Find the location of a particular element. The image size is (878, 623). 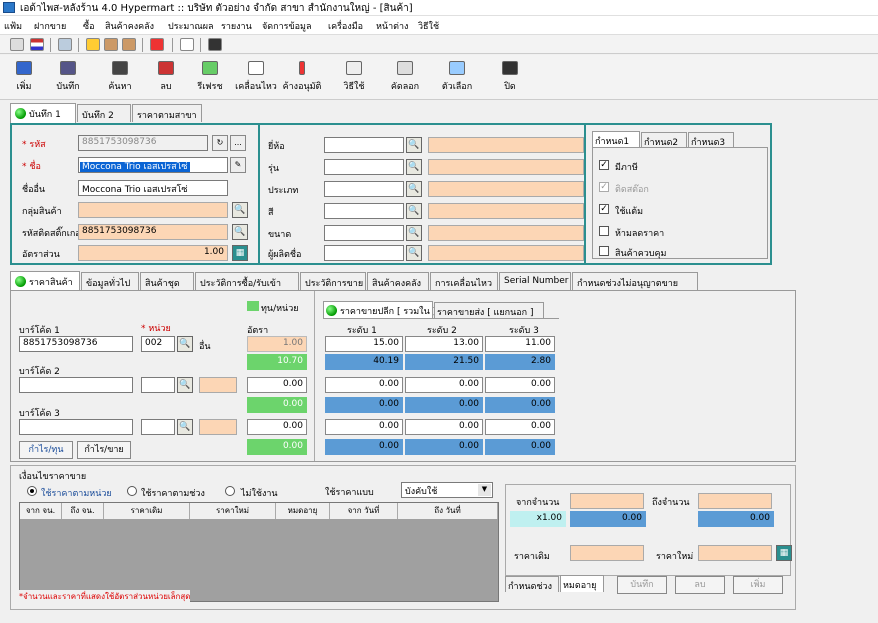

brand-lookup-icon: 🔍 is located at coordinates (414, 145).